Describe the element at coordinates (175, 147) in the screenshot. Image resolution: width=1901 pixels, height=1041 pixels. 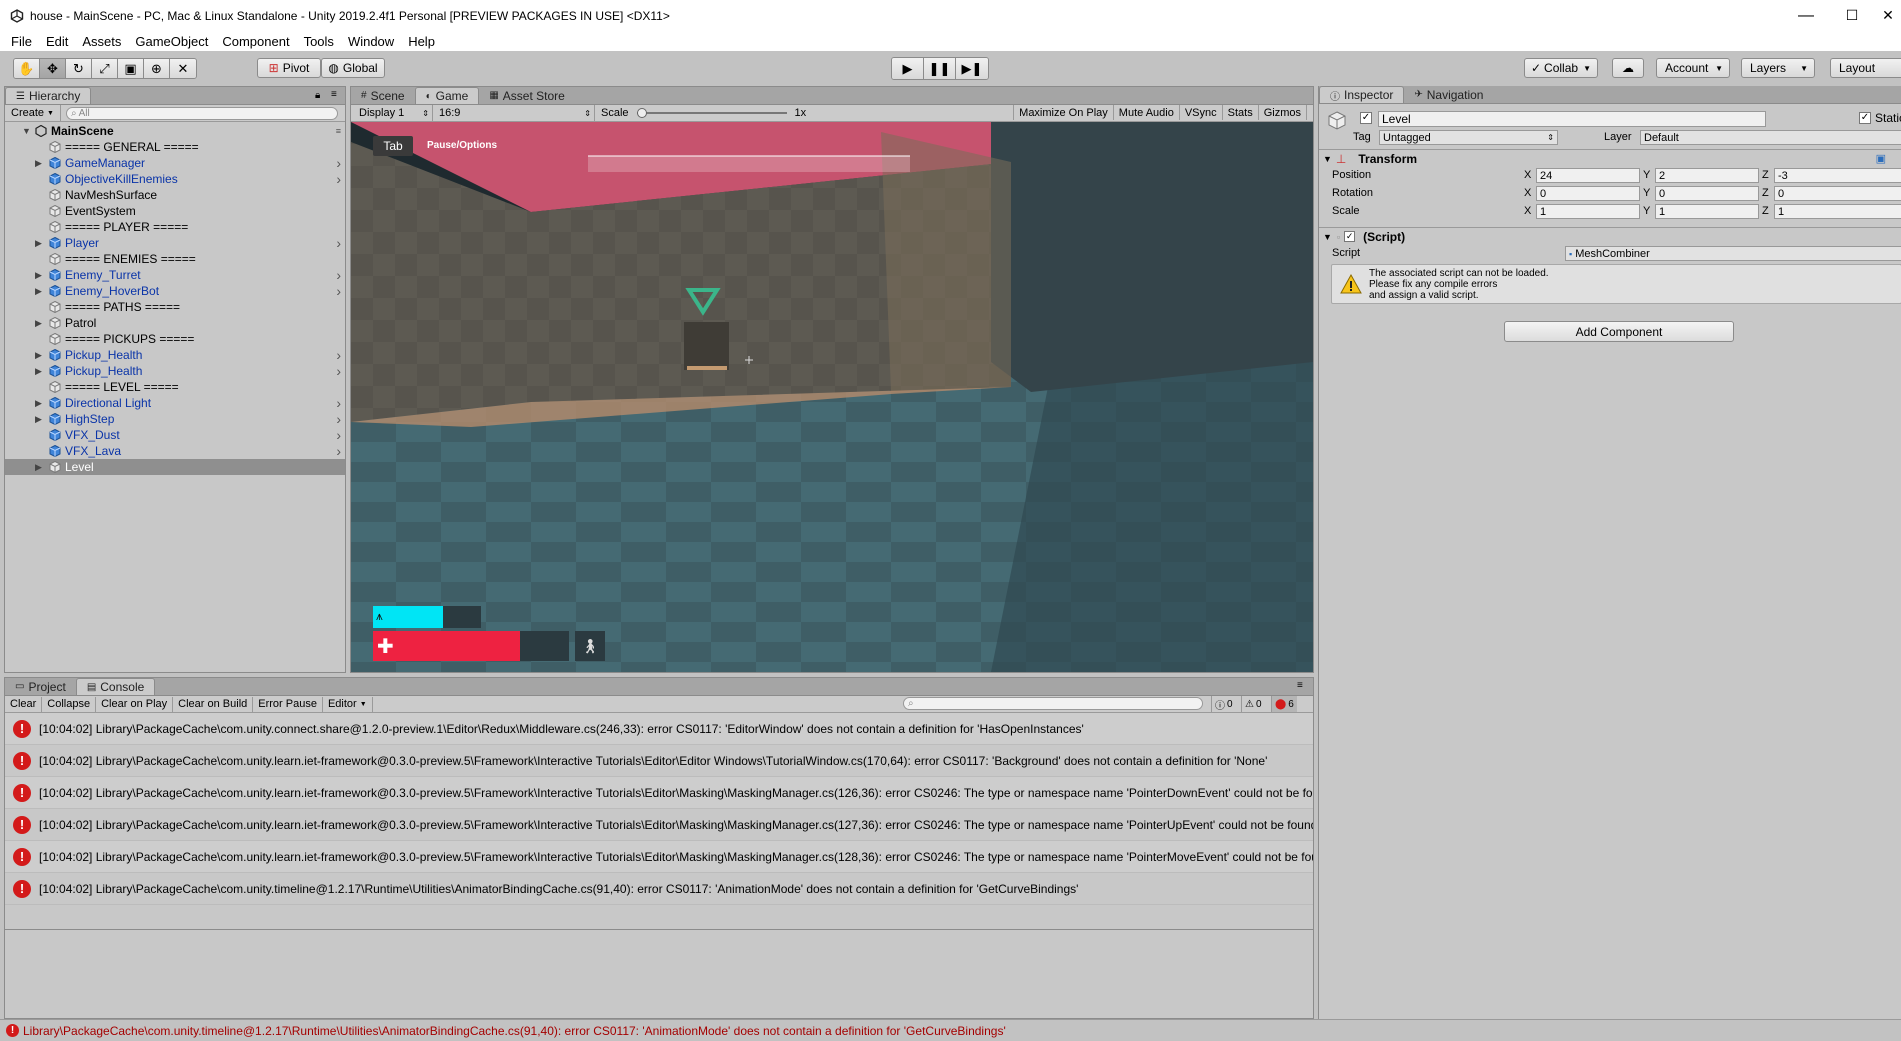
I see `hierarchy-item: ===== GENERAL =====` at that location.